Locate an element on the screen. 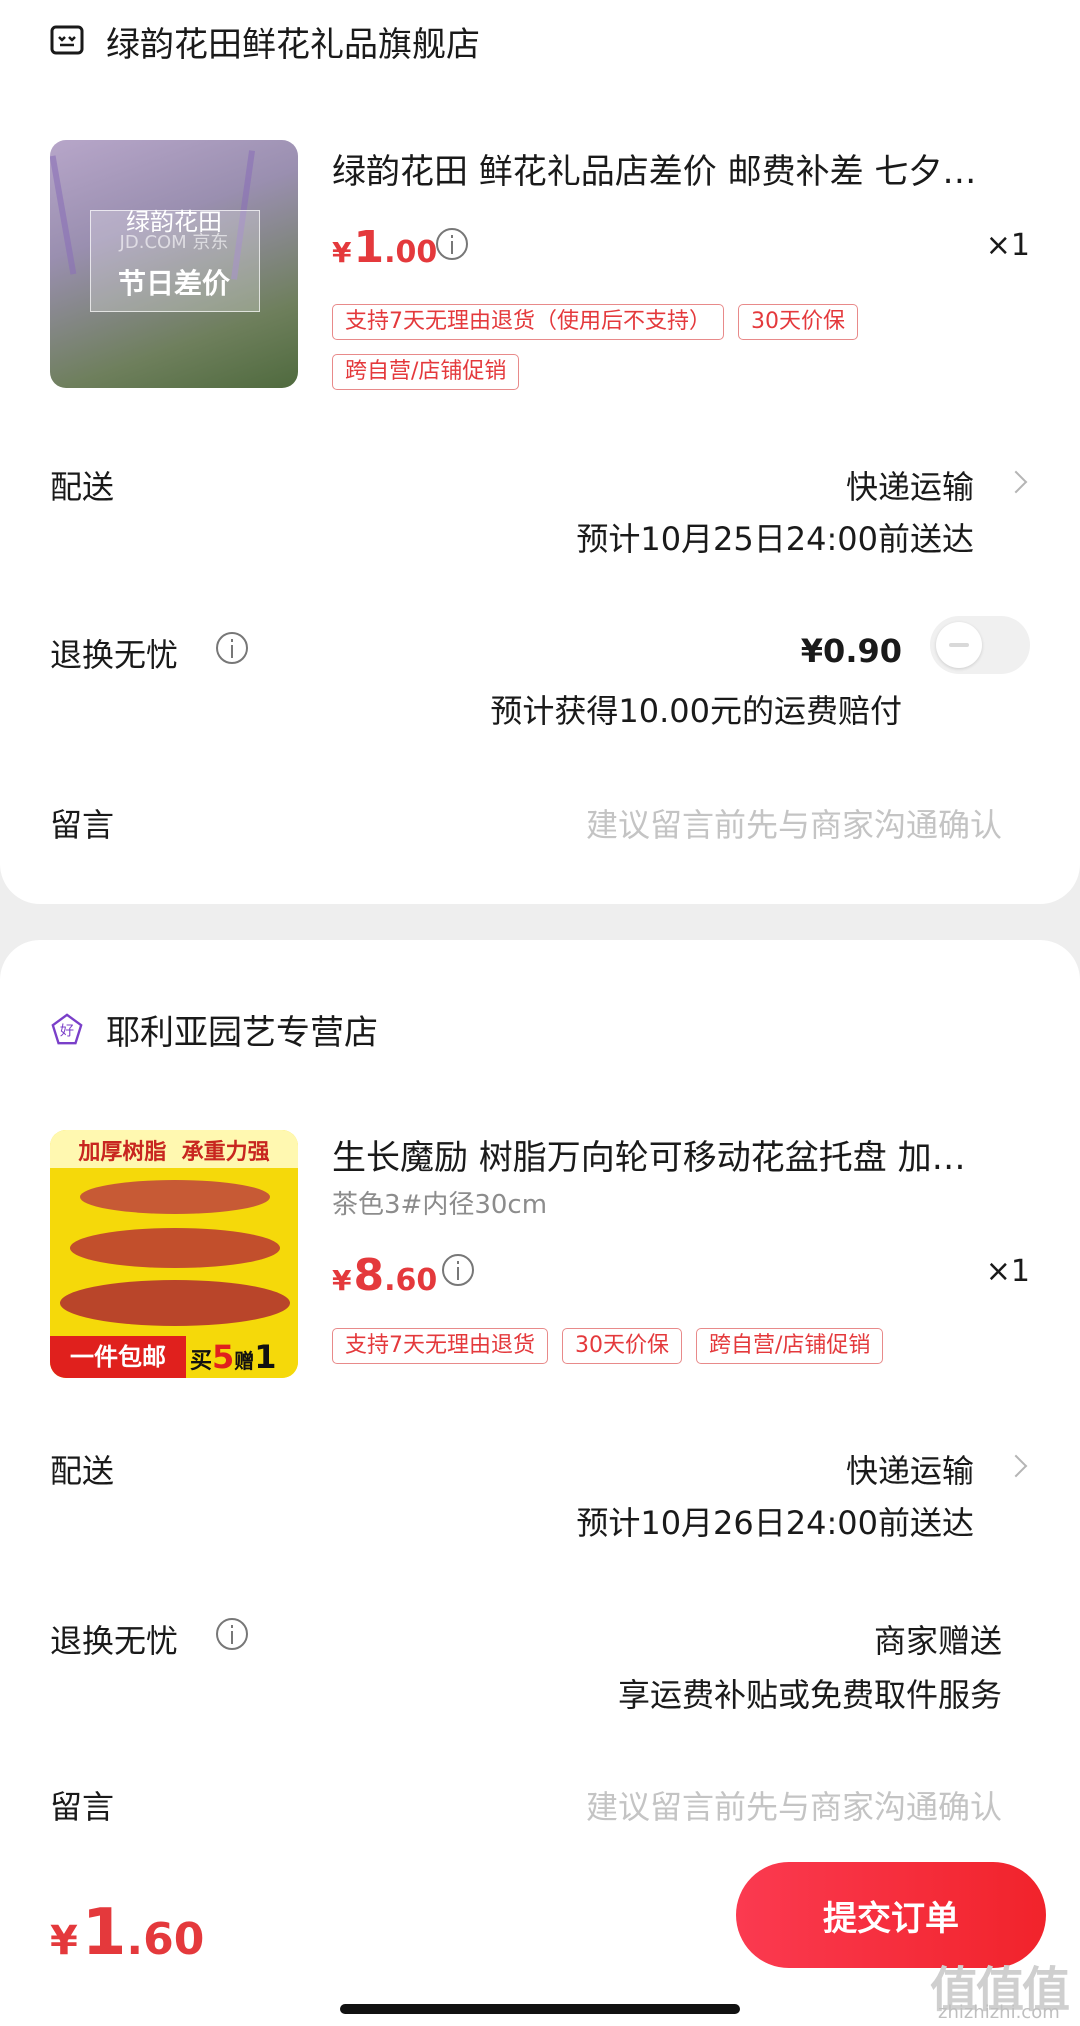 The height and width of the screenshot is (2026, 1080). product-price: ¥ 1 .00 is located at coordinates (384, 247).